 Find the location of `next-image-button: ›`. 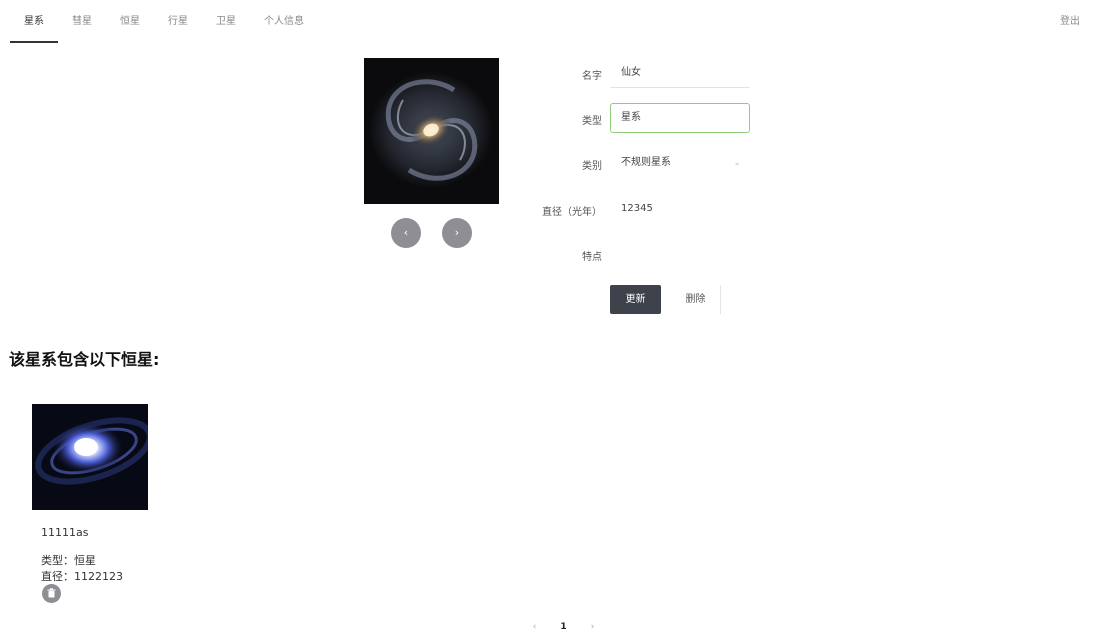

next-image-button: › is located at coordinates (457, 233).